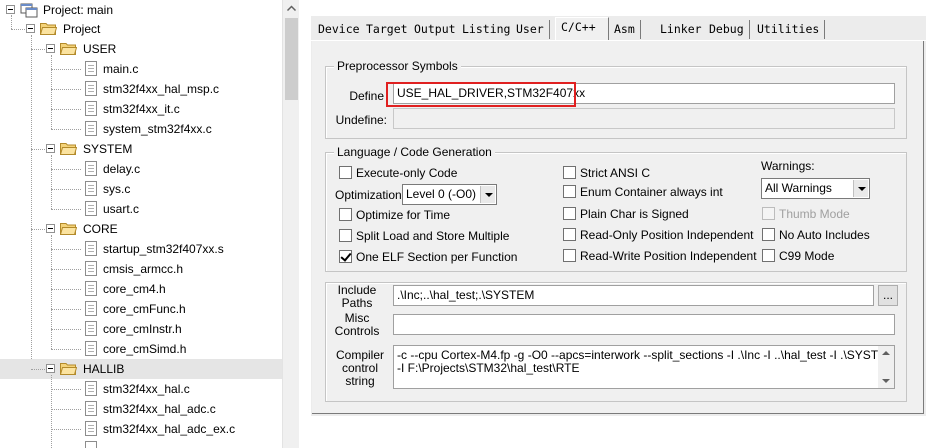  What do you see at coordinates (141, 249) in the screenshot?
I see `tree-file: startup_stm32f407xx.s` at bounding box center [141, 249].